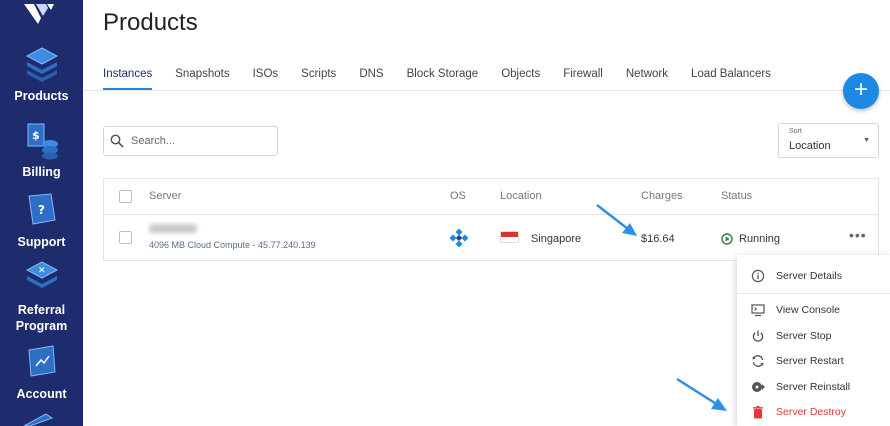 The height and width of the screenshot is (426, 890). What do you see at coordinates (41, 242) in the screenshot?
I see `sidebar-item-label: Support` at bounding box center [41, 242].